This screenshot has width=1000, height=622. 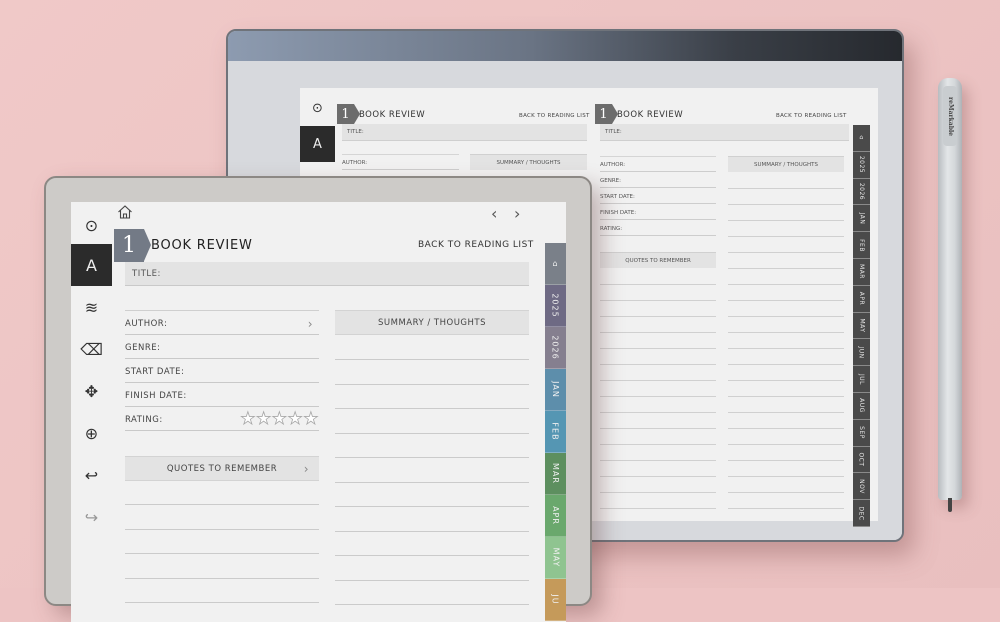 I want to click on tab-label: 2025, so click(x=556, y=305).